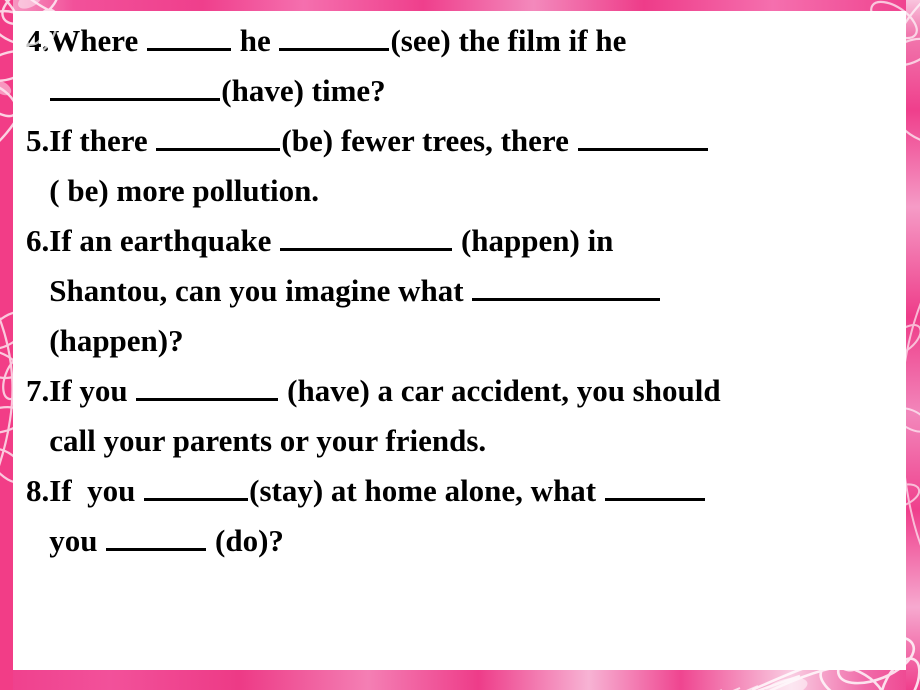 The width and height of the screenshot is (920, 690). Describe the element at coordinates (6, 345) in the screenshot. I see `border-band-left` at that location.